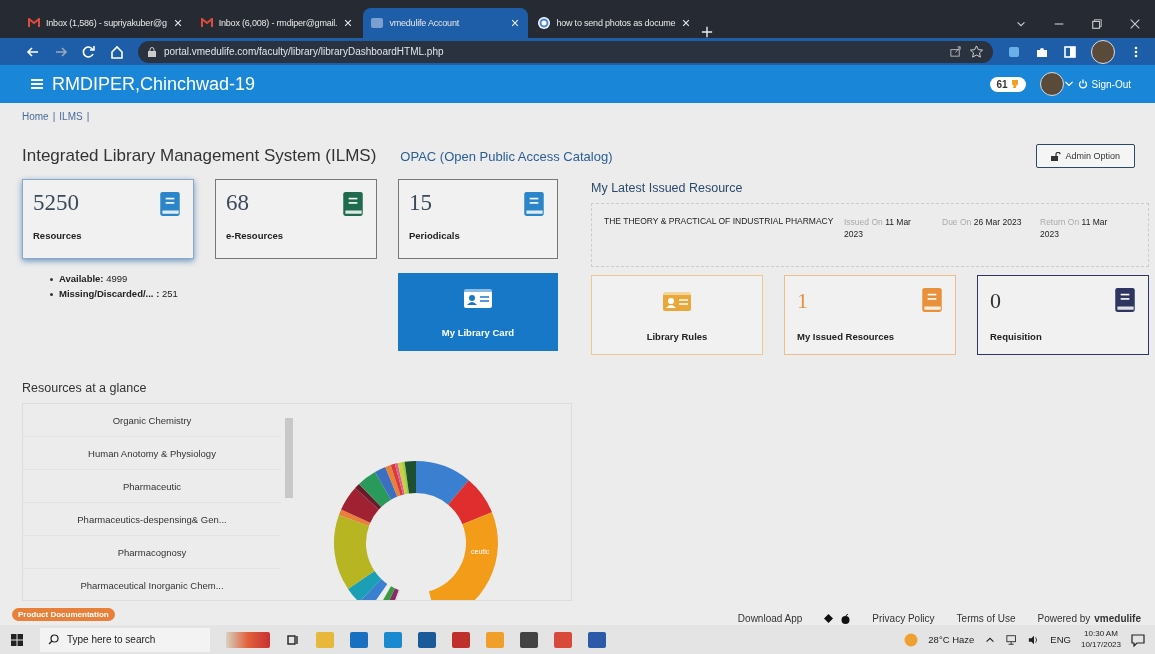  I want to click on section-heading: Resources at a glance, so click(85, 388).